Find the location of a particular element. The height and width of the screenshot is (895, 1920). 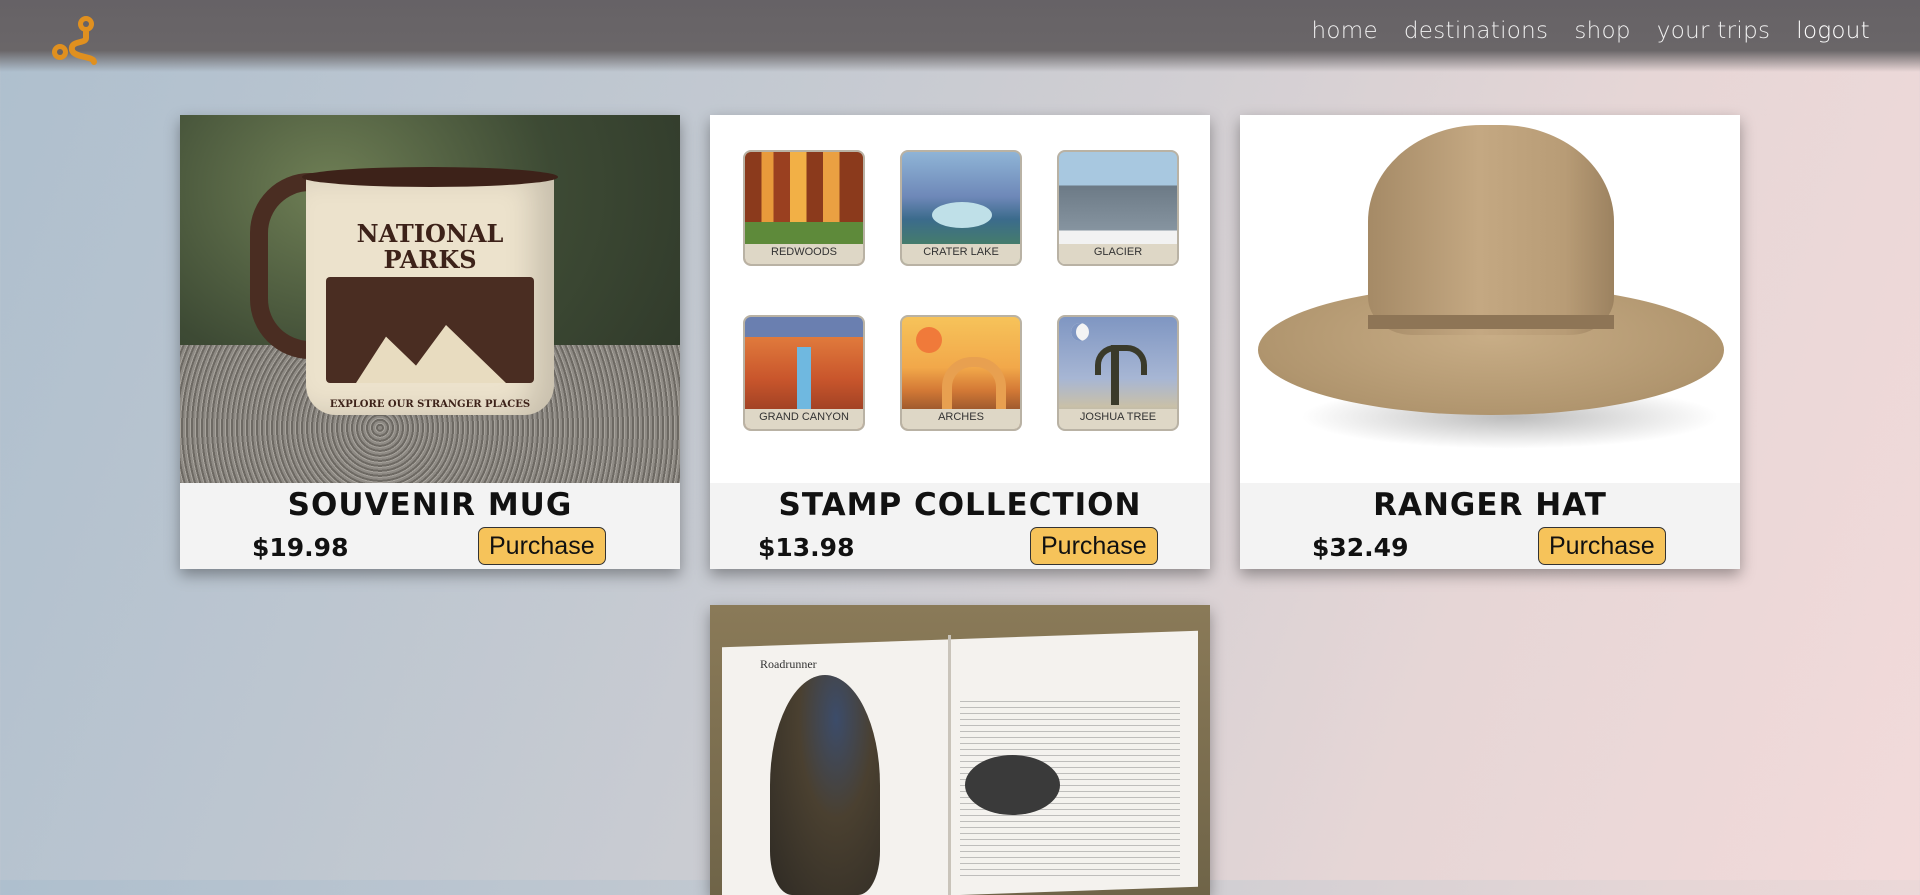

product-title: STAMP COLLECTION is located at coordinates (960, 505).